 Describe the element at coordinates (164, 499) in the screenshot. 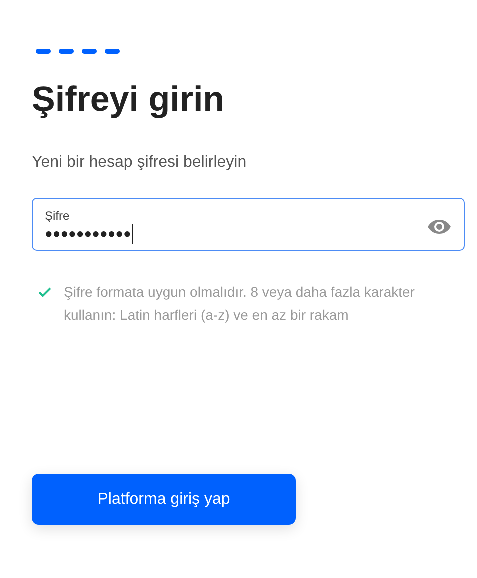

I see `login-button: Platforma giriş yap` at that location.